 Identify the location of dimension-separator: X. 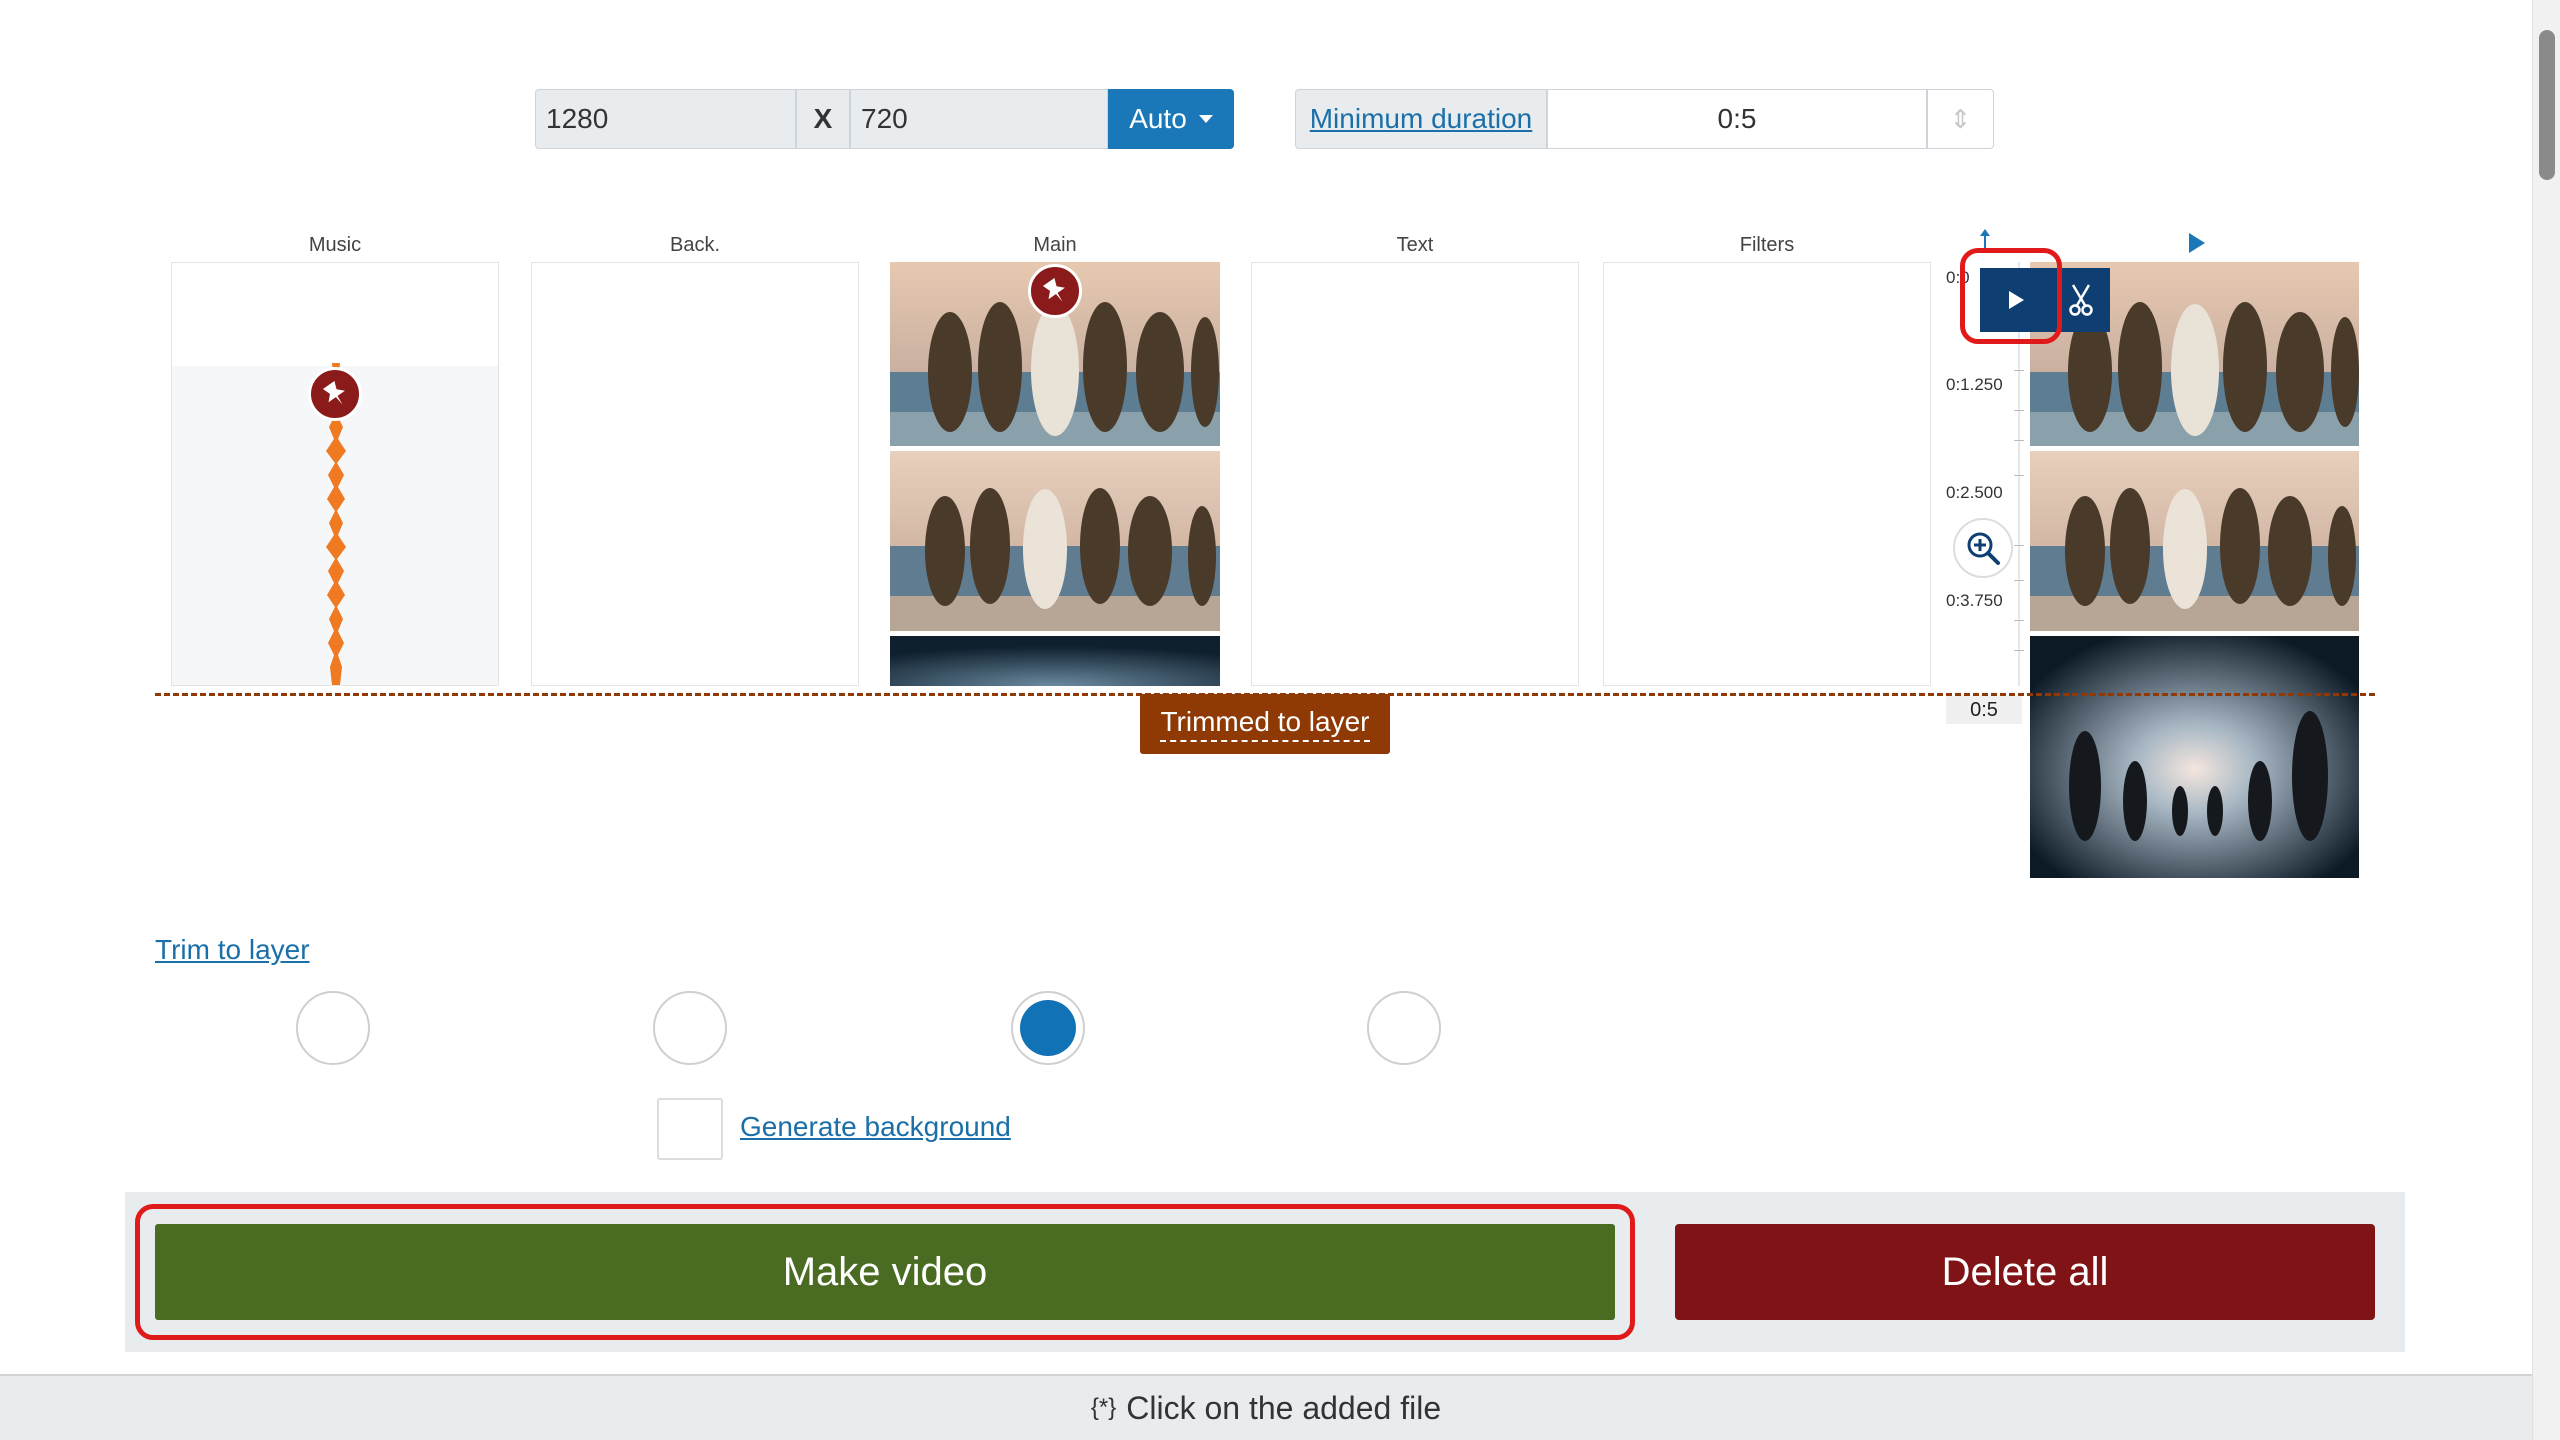
(823, 119).